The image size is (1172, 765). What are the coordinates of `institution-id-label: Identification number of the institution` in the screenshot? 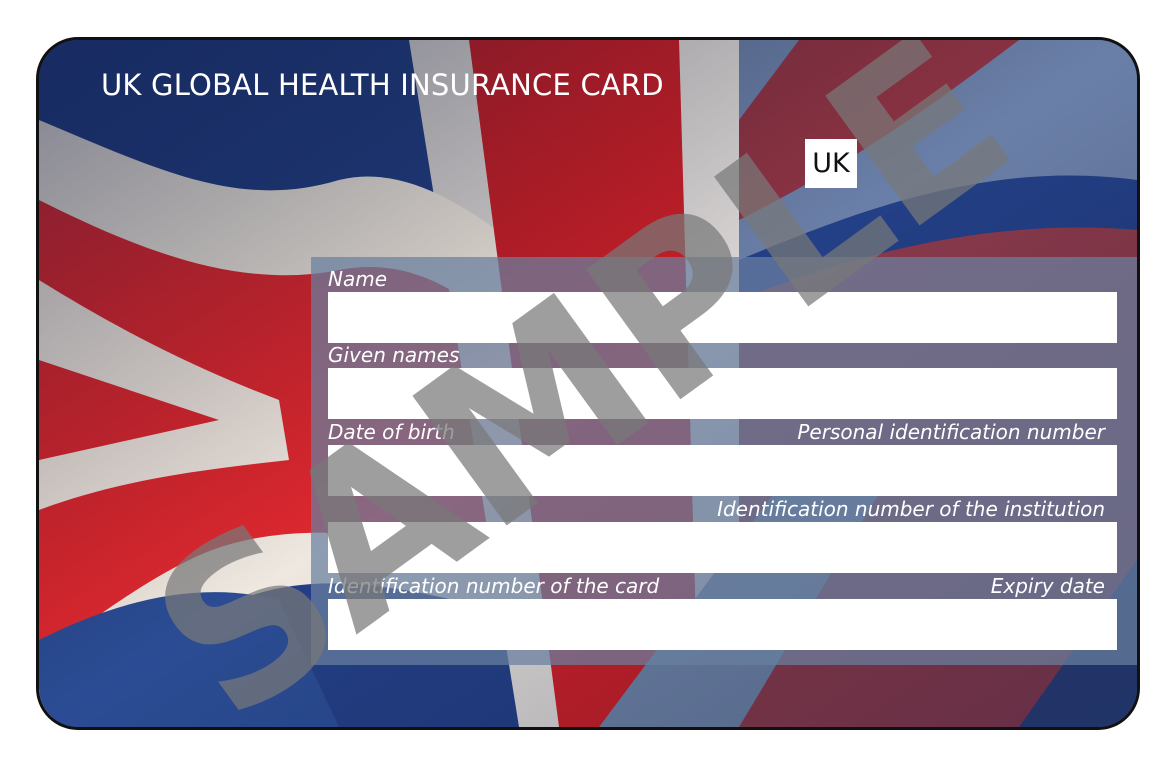 It's located at (911, 509).